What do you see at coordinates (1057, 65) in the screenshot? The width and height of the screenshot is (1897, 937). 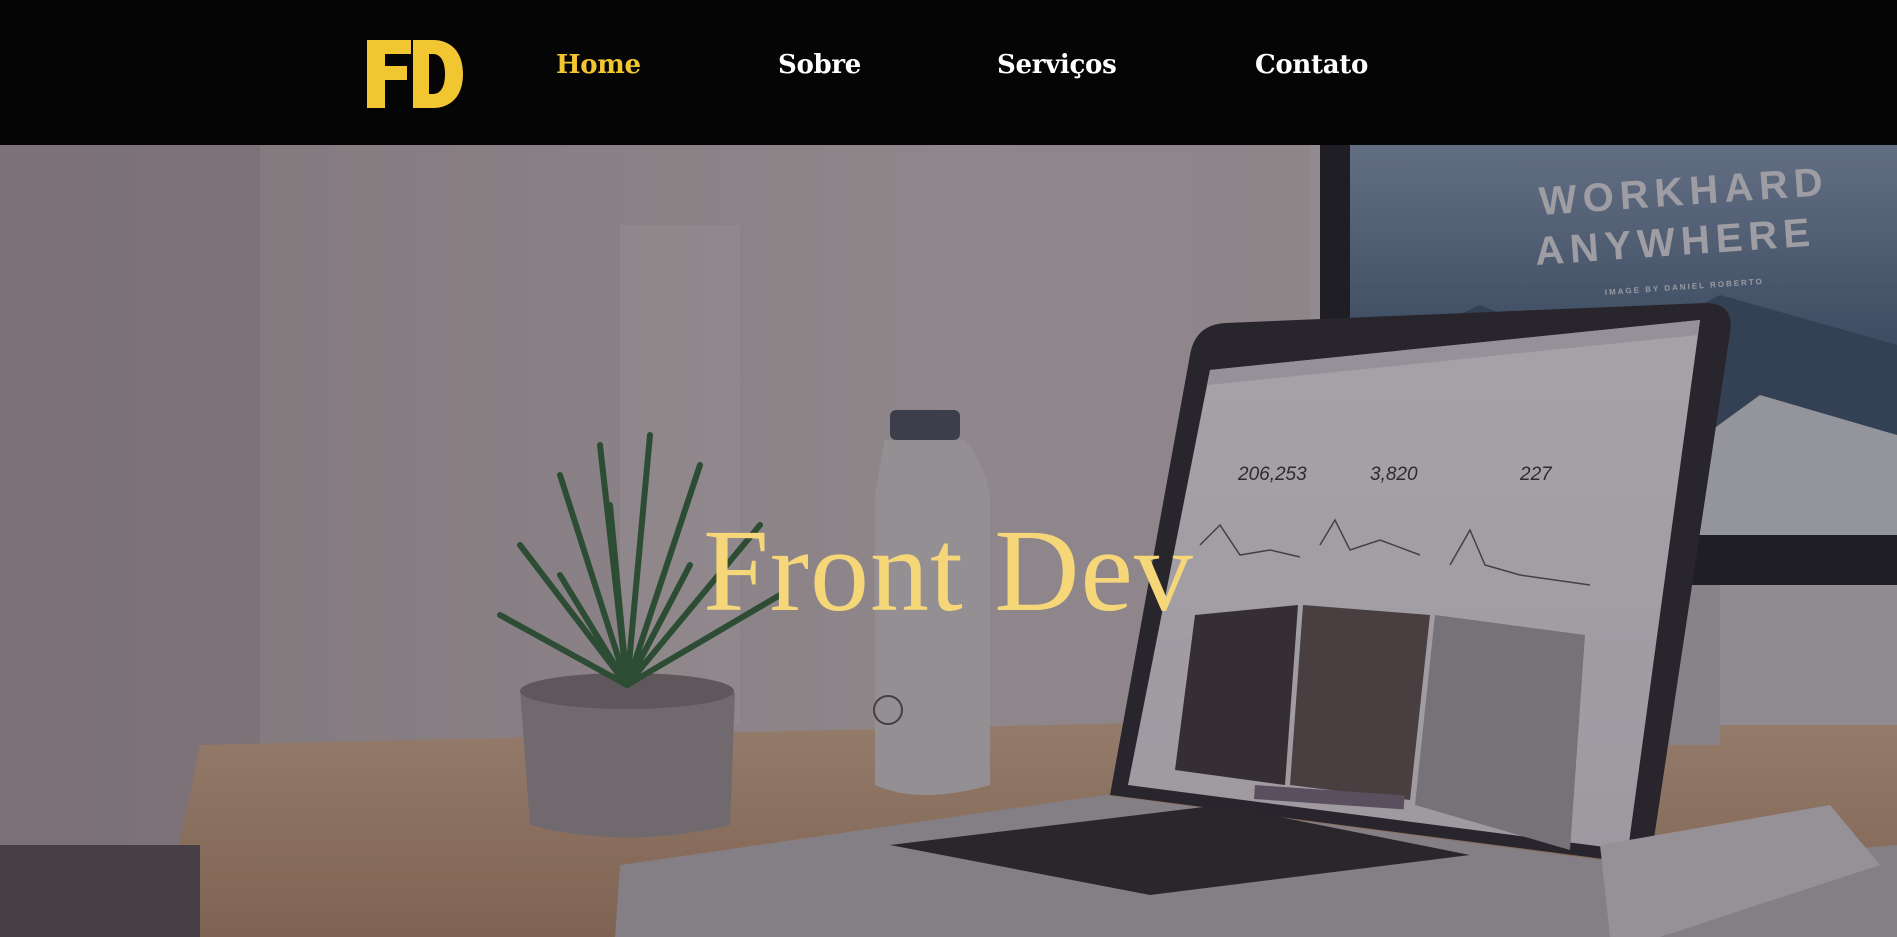 I see `nav-servicos: Serviços` at bounding box center [1057, 65].